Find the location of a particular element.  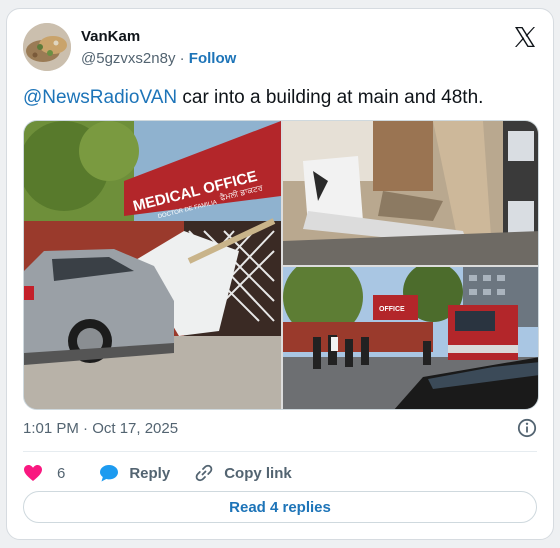

author-handle-row: @5gzvxs2n8y · Follow is located at coordinates (158, 58).